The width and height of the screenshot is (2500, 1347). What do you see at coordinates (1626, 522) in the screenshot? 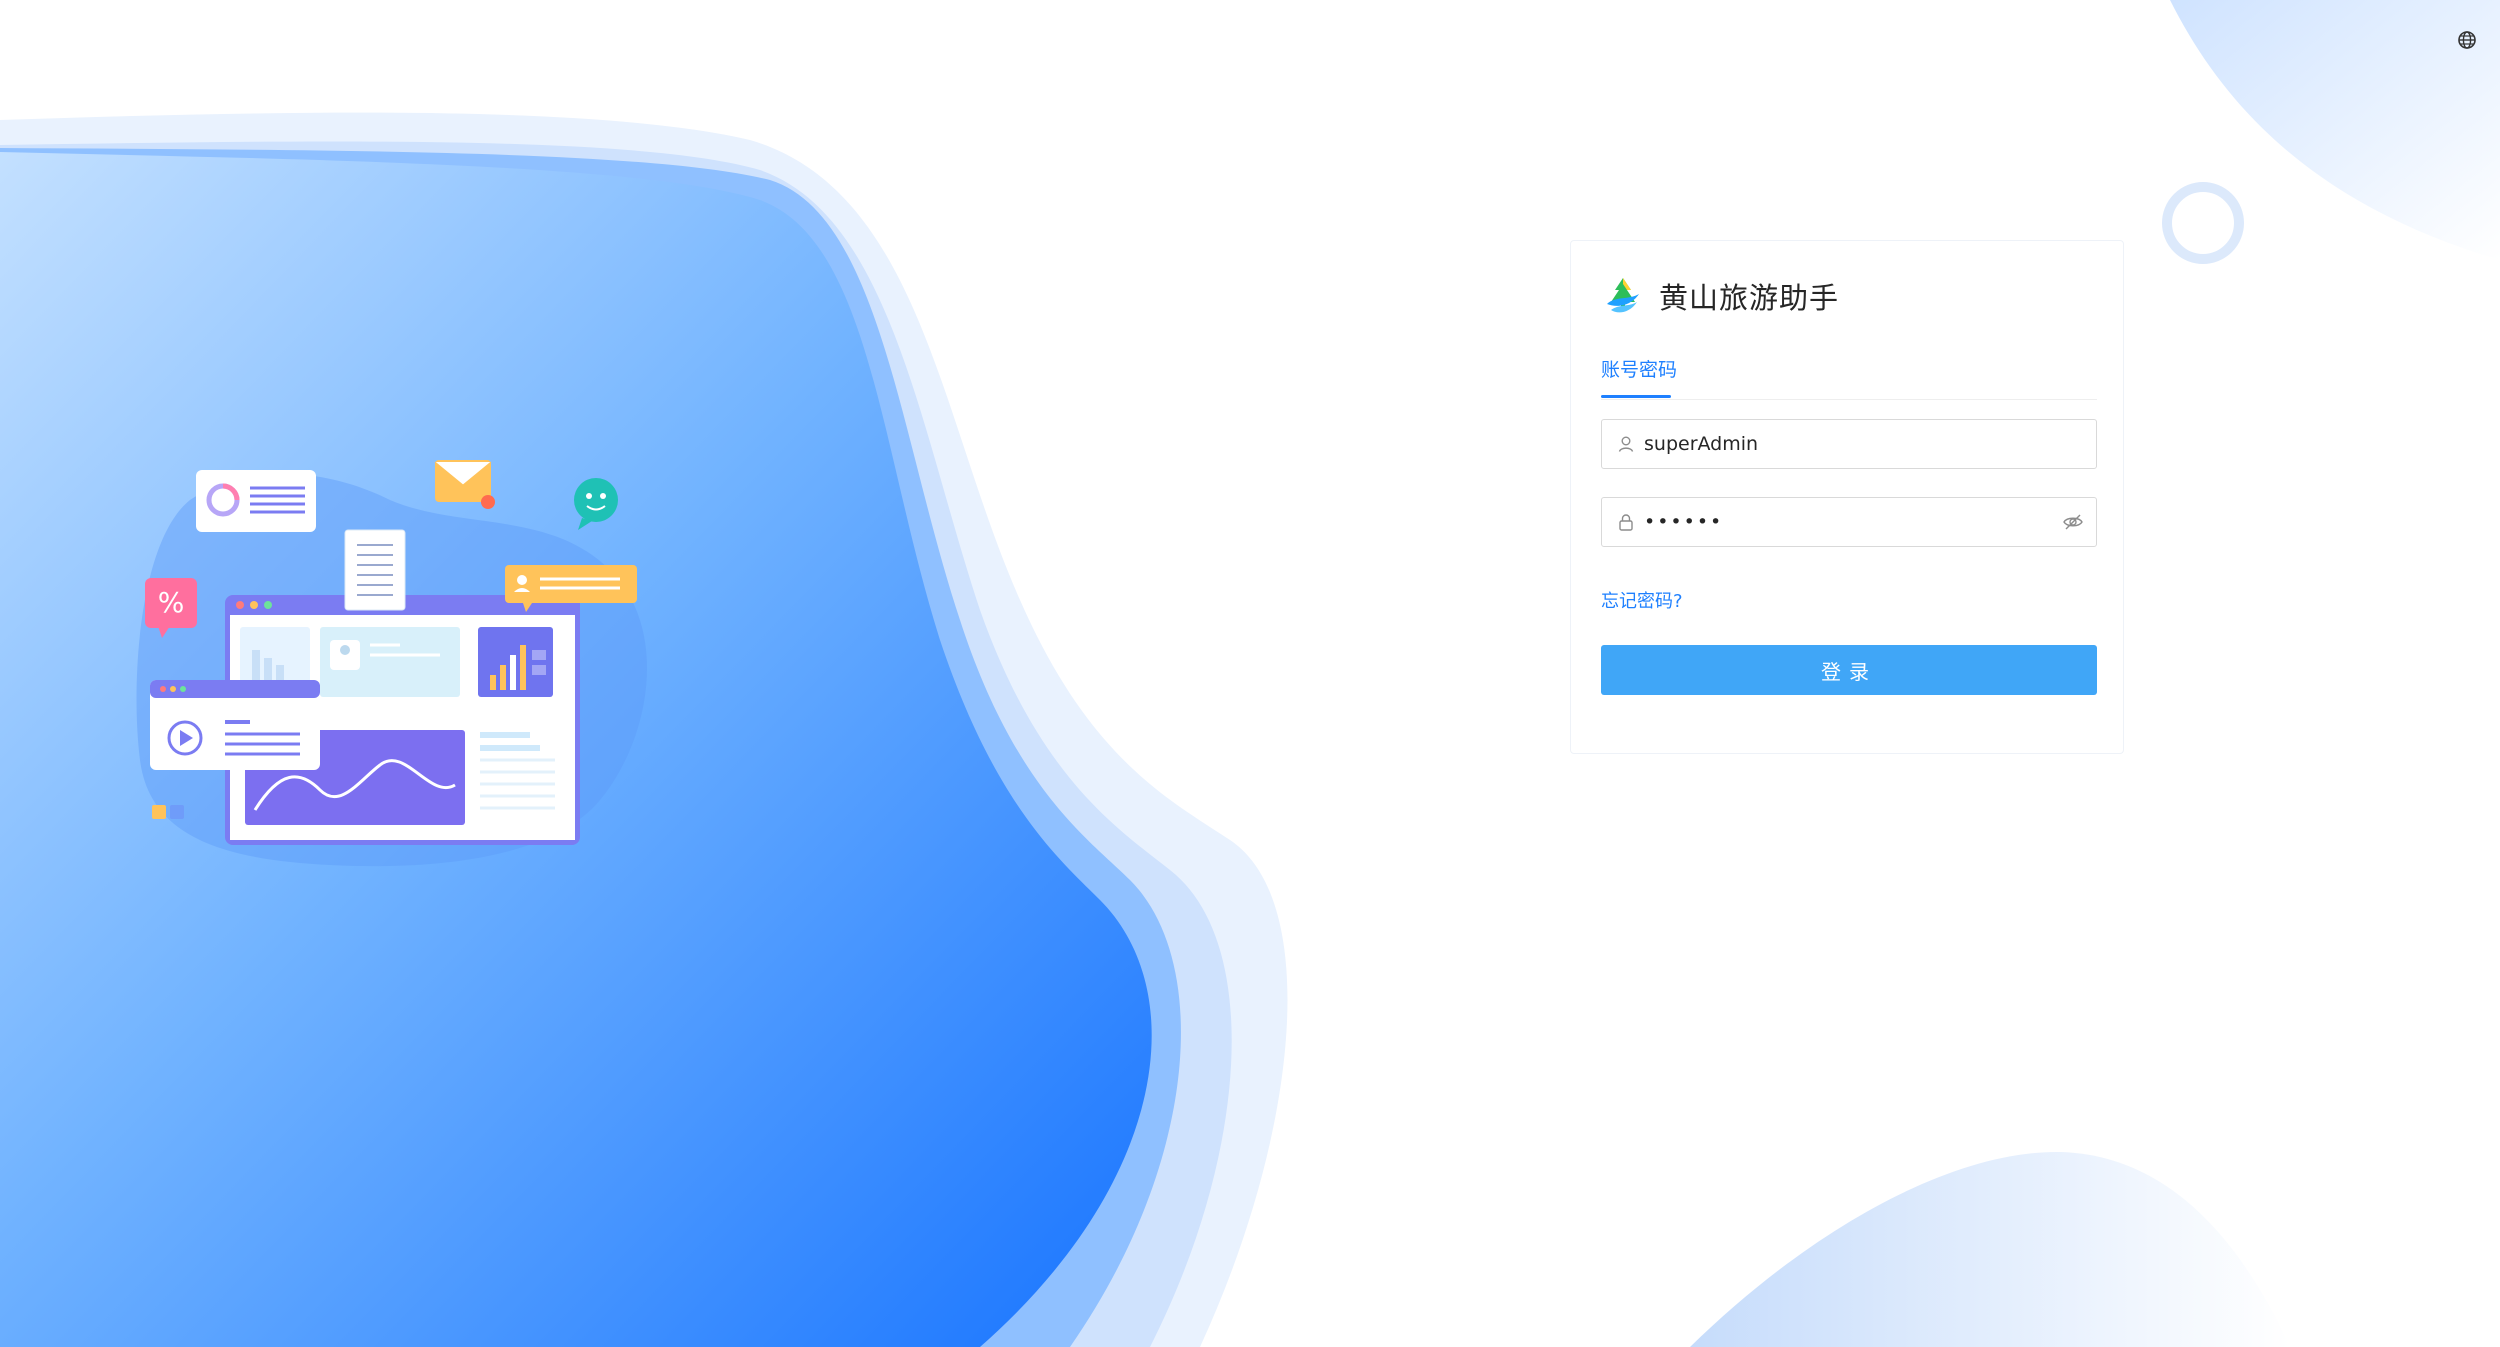
I see `lock-icon` at bounding box center [1626, 522].